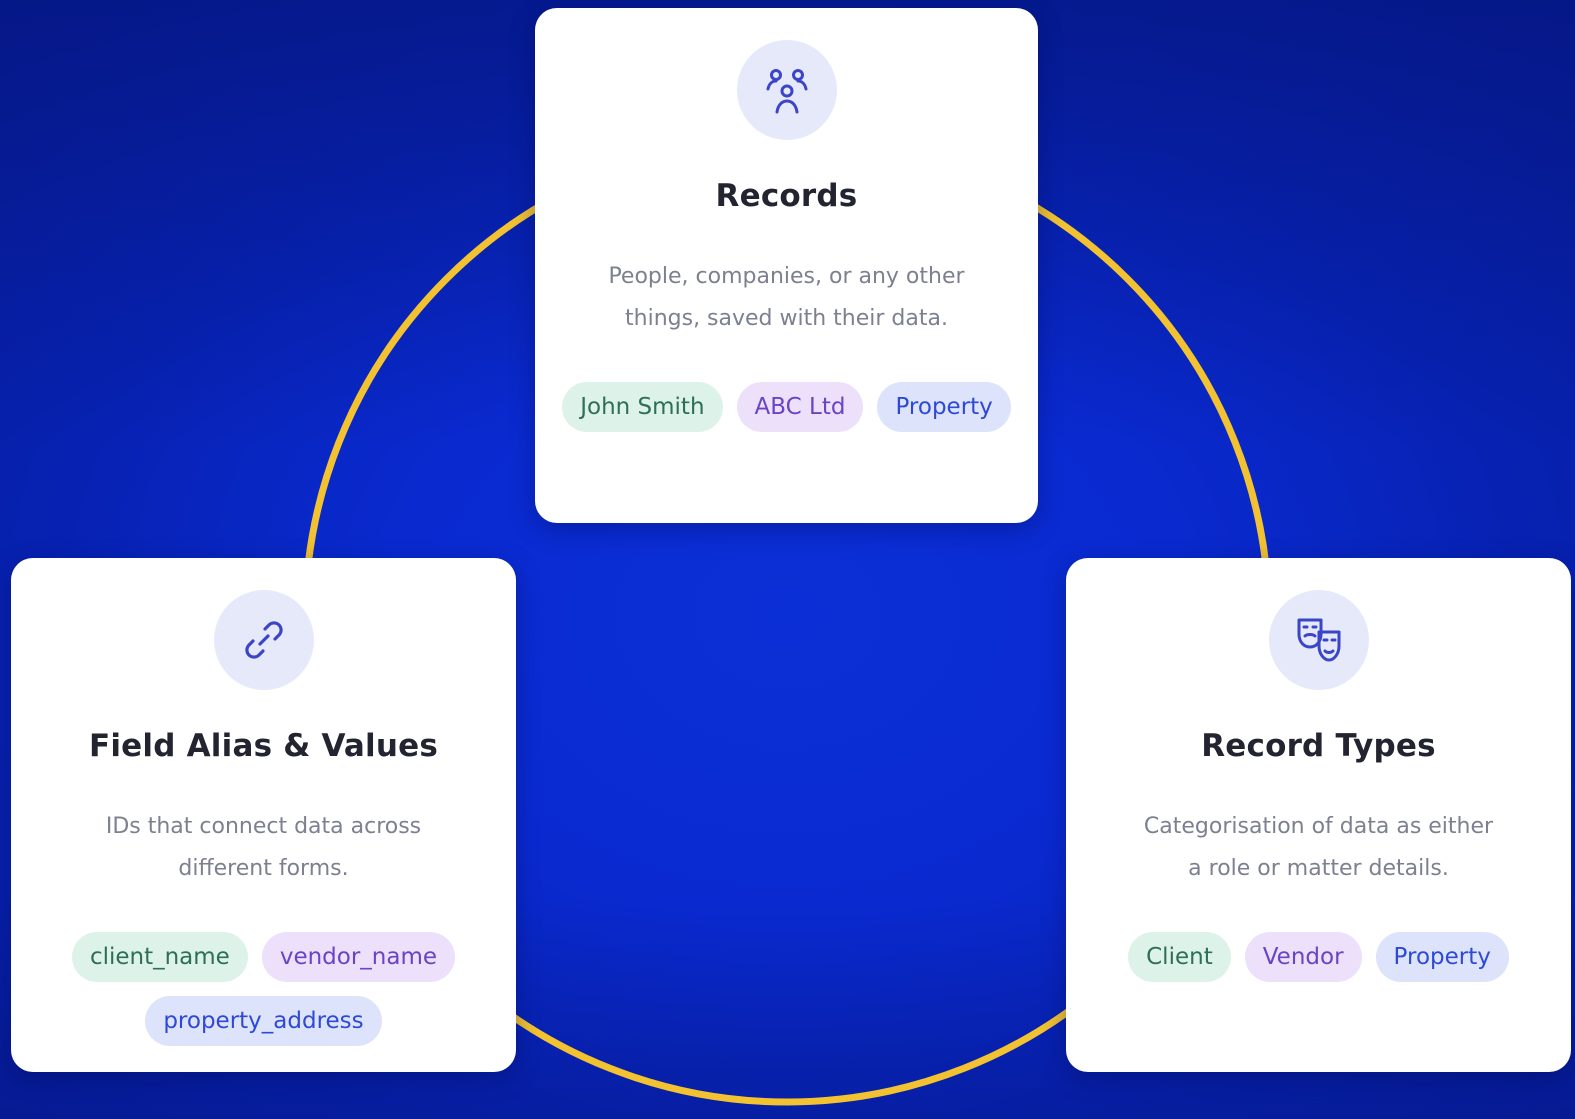 The width and height of the screenshot is (1575, 1119). Describe the element at coordinates (263, 826) in the screenshot. I see `field-alias-description-line: IDs that connect data across` at that location.